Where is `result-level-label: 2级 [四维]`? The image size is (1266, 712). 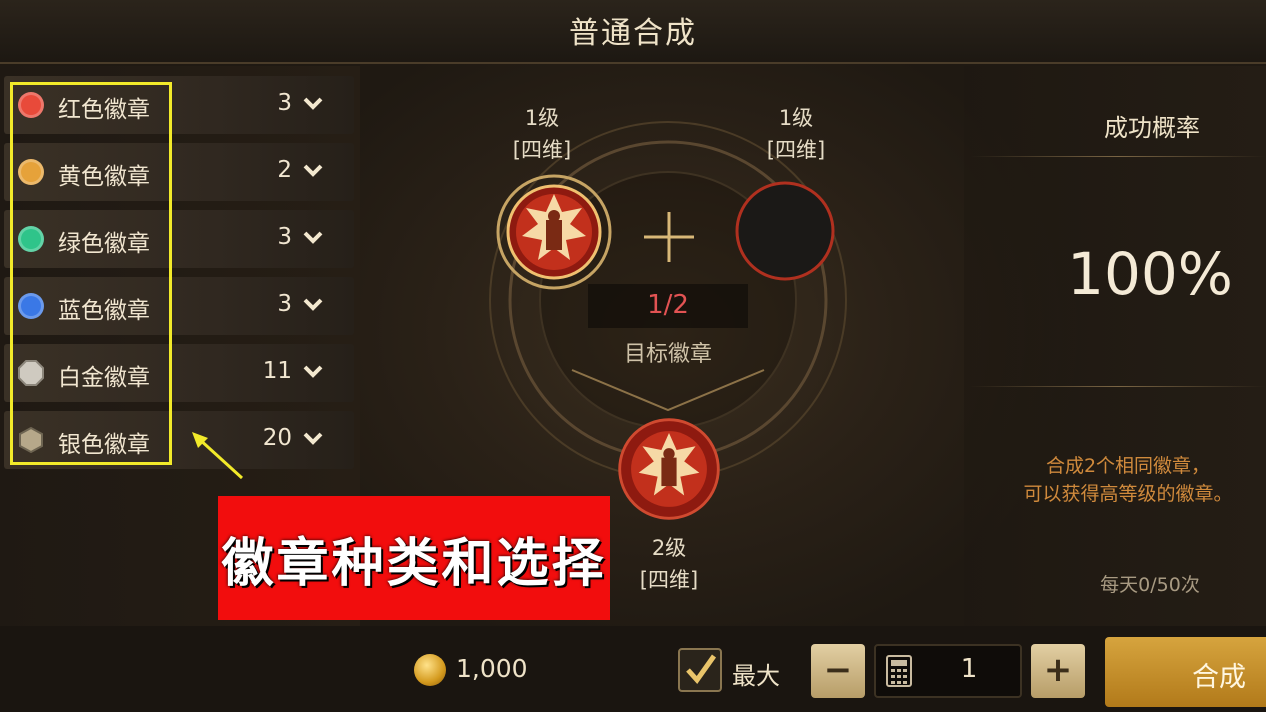 result-level-label: 2级 [四维] is located at coordinates (669, 564).